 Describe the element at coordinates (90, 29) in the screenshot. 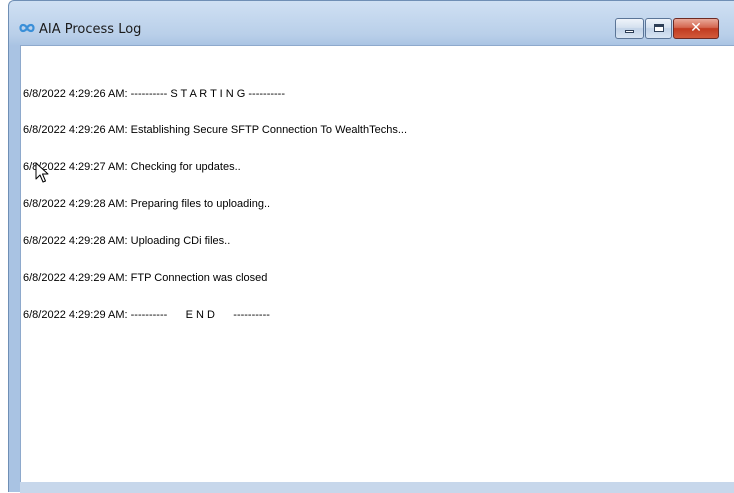

I see `window-title: AIA Process Log` at that location.